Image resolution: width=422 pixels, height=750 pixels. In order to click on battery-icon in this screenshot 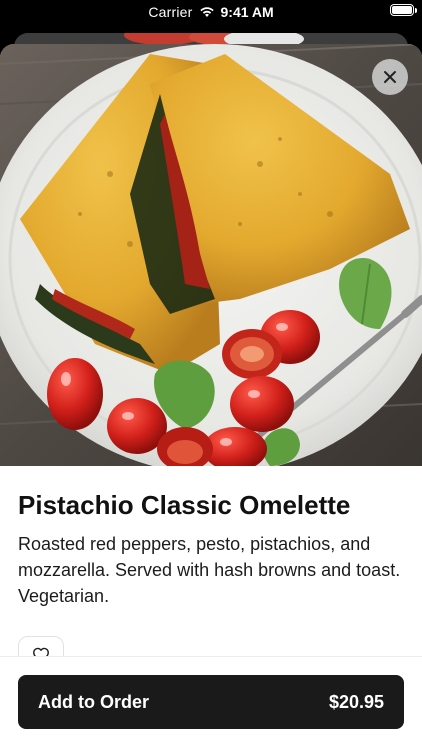, I will do `click(403, 10)`.